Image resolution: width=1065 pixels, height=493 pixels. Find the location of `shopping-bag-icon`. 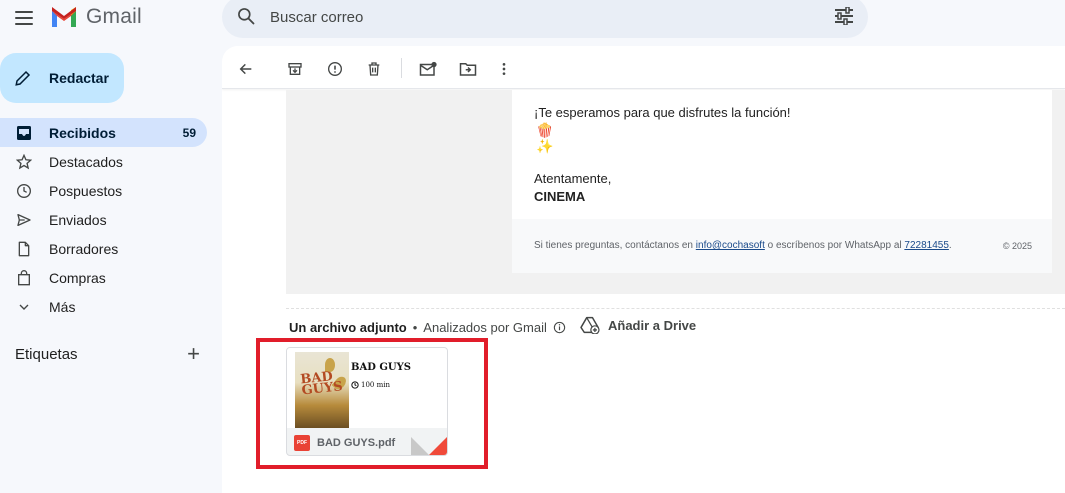

shopping-bag-icon is located at coordinates (24, 277).